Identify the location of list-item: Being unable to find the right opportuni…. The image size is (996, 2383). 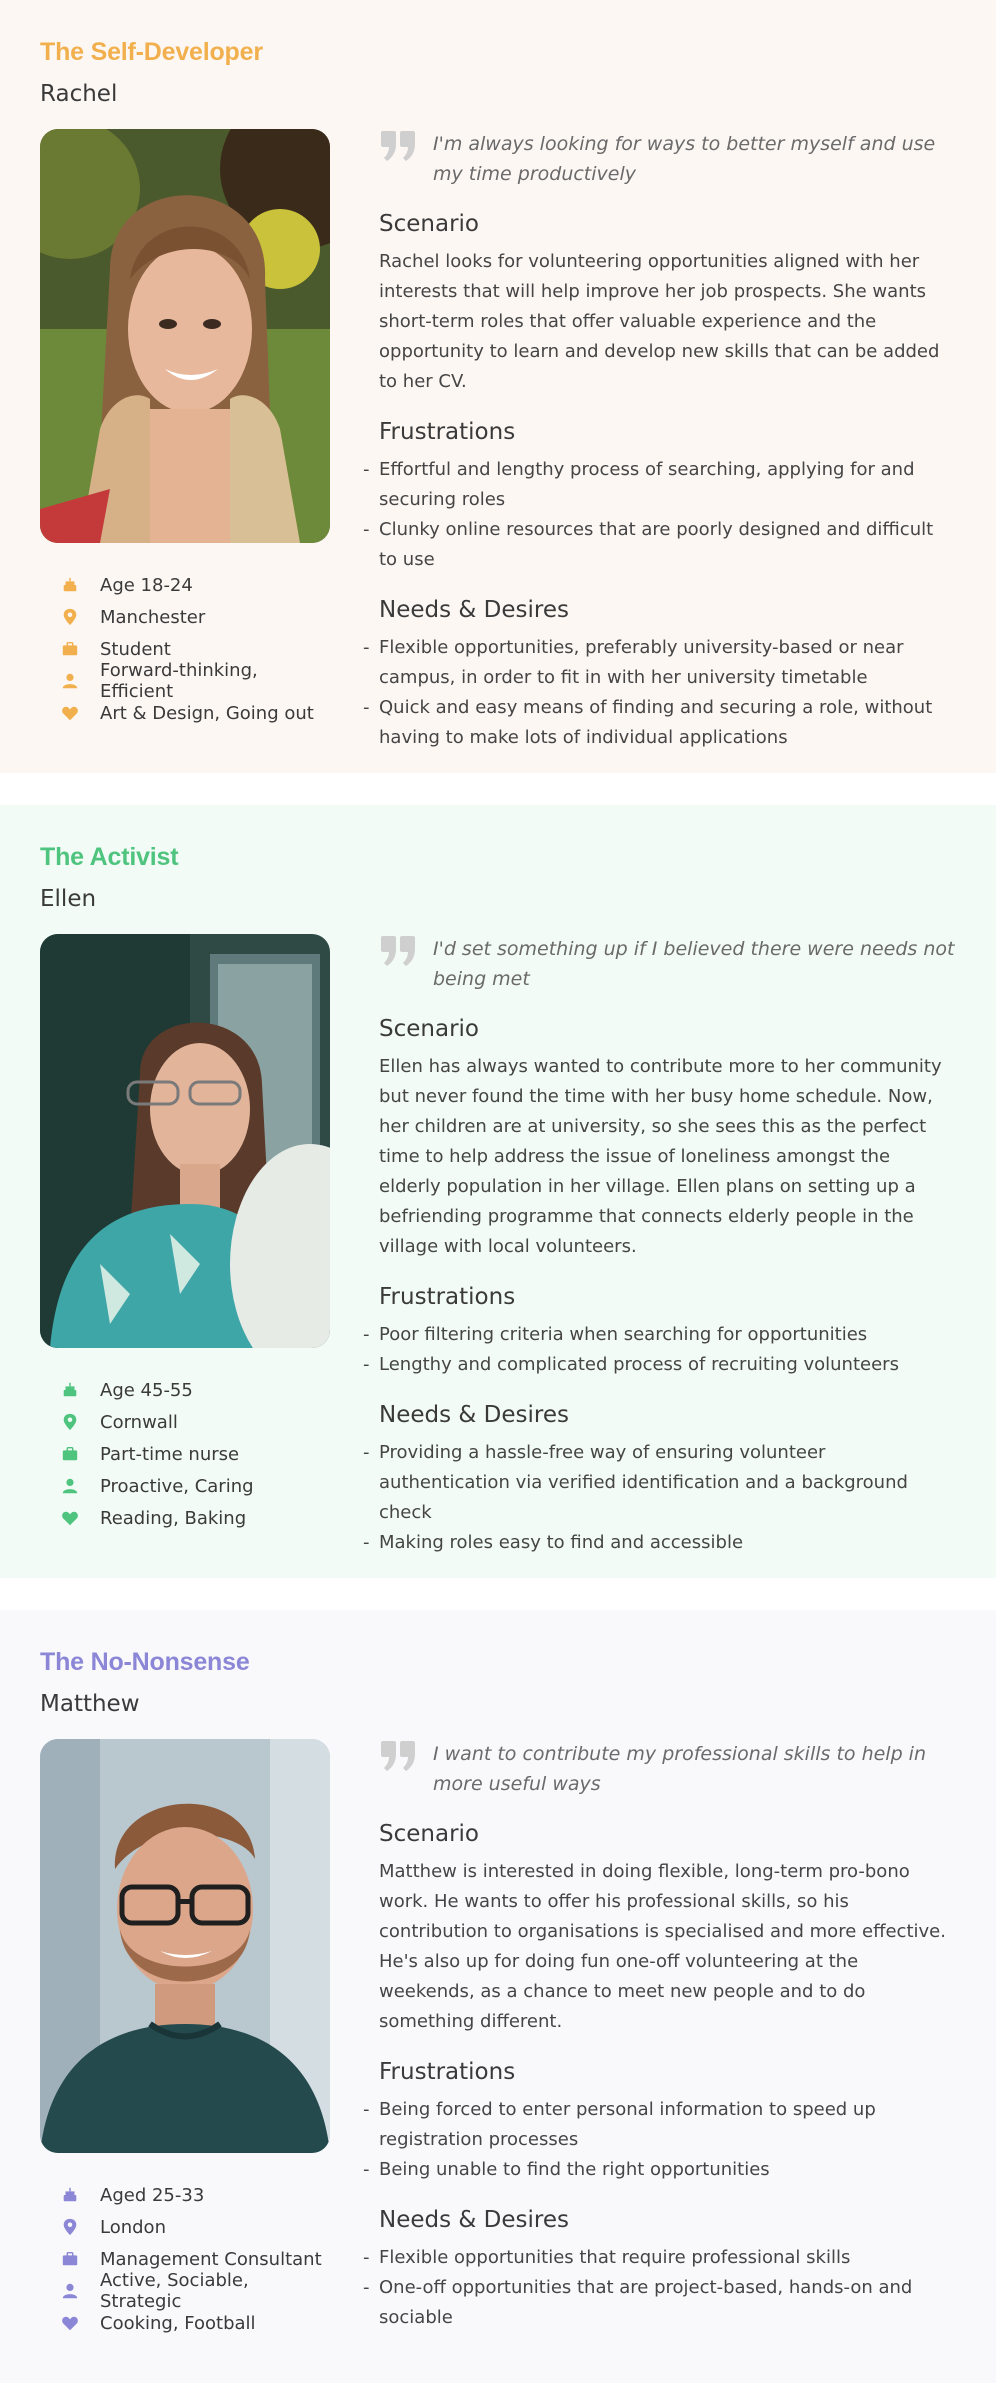
(659, 2170).